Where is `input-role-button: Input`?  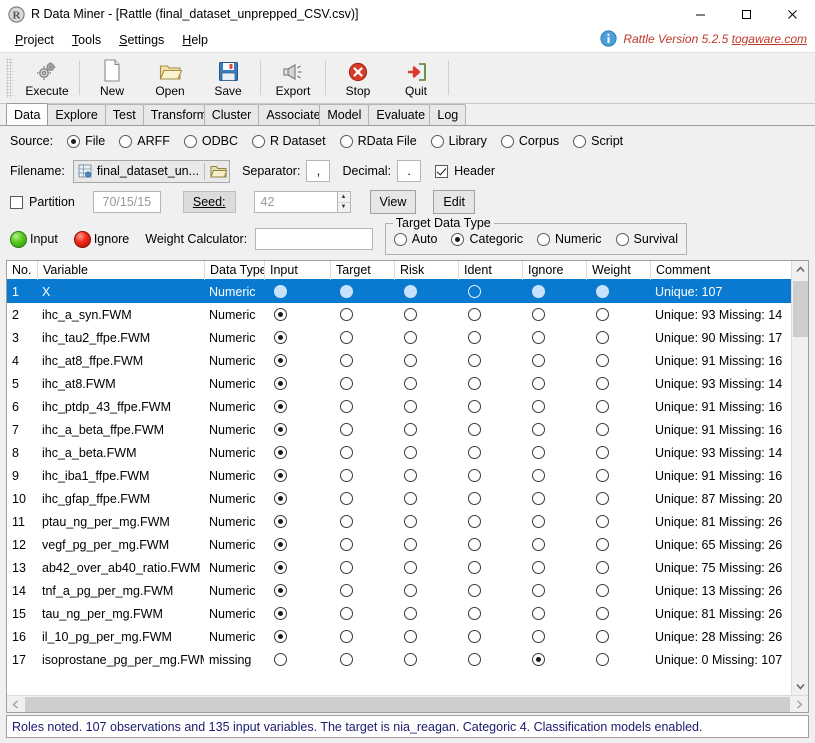
input-role-button: Input is located at coordinates (34, 239).